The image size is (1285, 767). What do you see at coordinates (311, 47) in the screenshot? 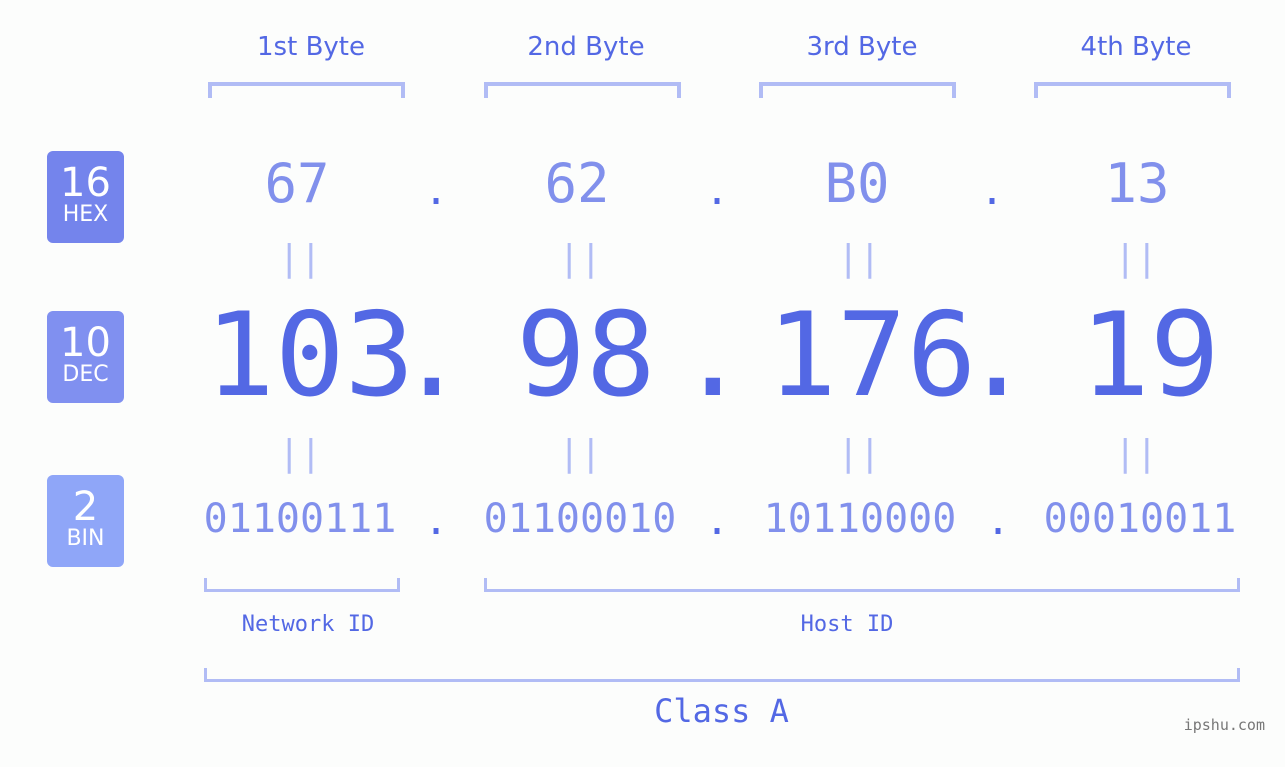
I see `byte-header-1: 1st Byte` at bounding box center [311, 47].